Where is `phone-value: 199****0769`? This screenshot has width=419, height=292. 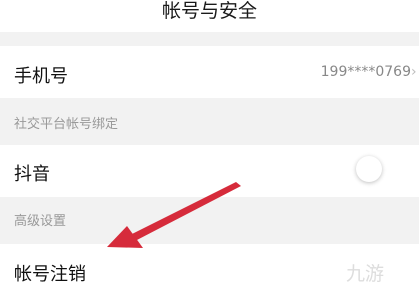
phone-value: 199****0769 is located at coordinates (365, 72).